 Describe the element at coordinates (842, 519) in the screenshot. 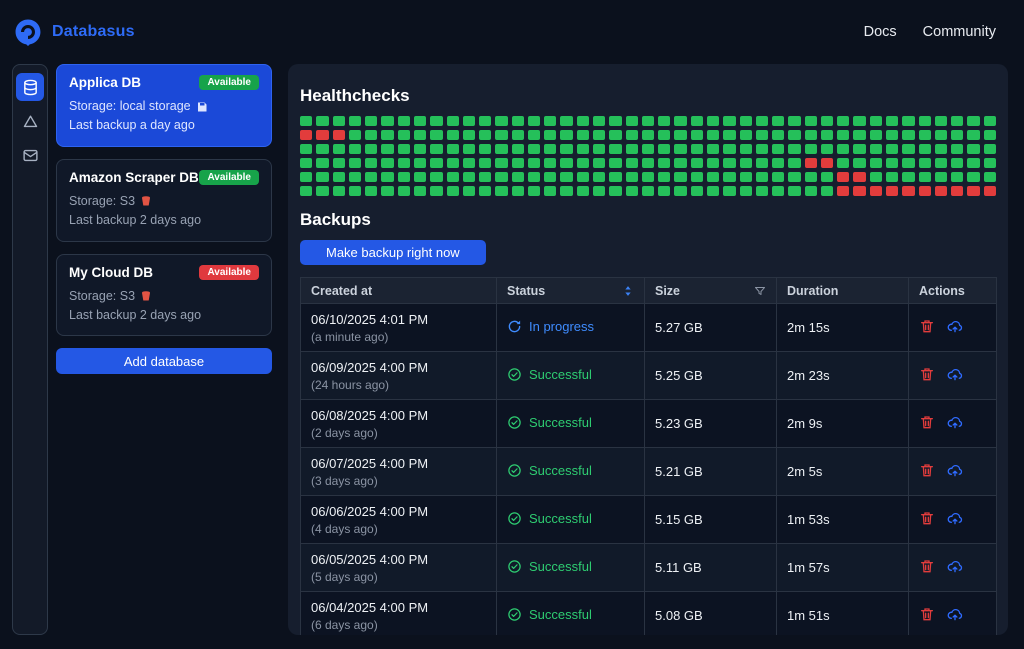

I see `duration-cell: 1m 53s` at that location.